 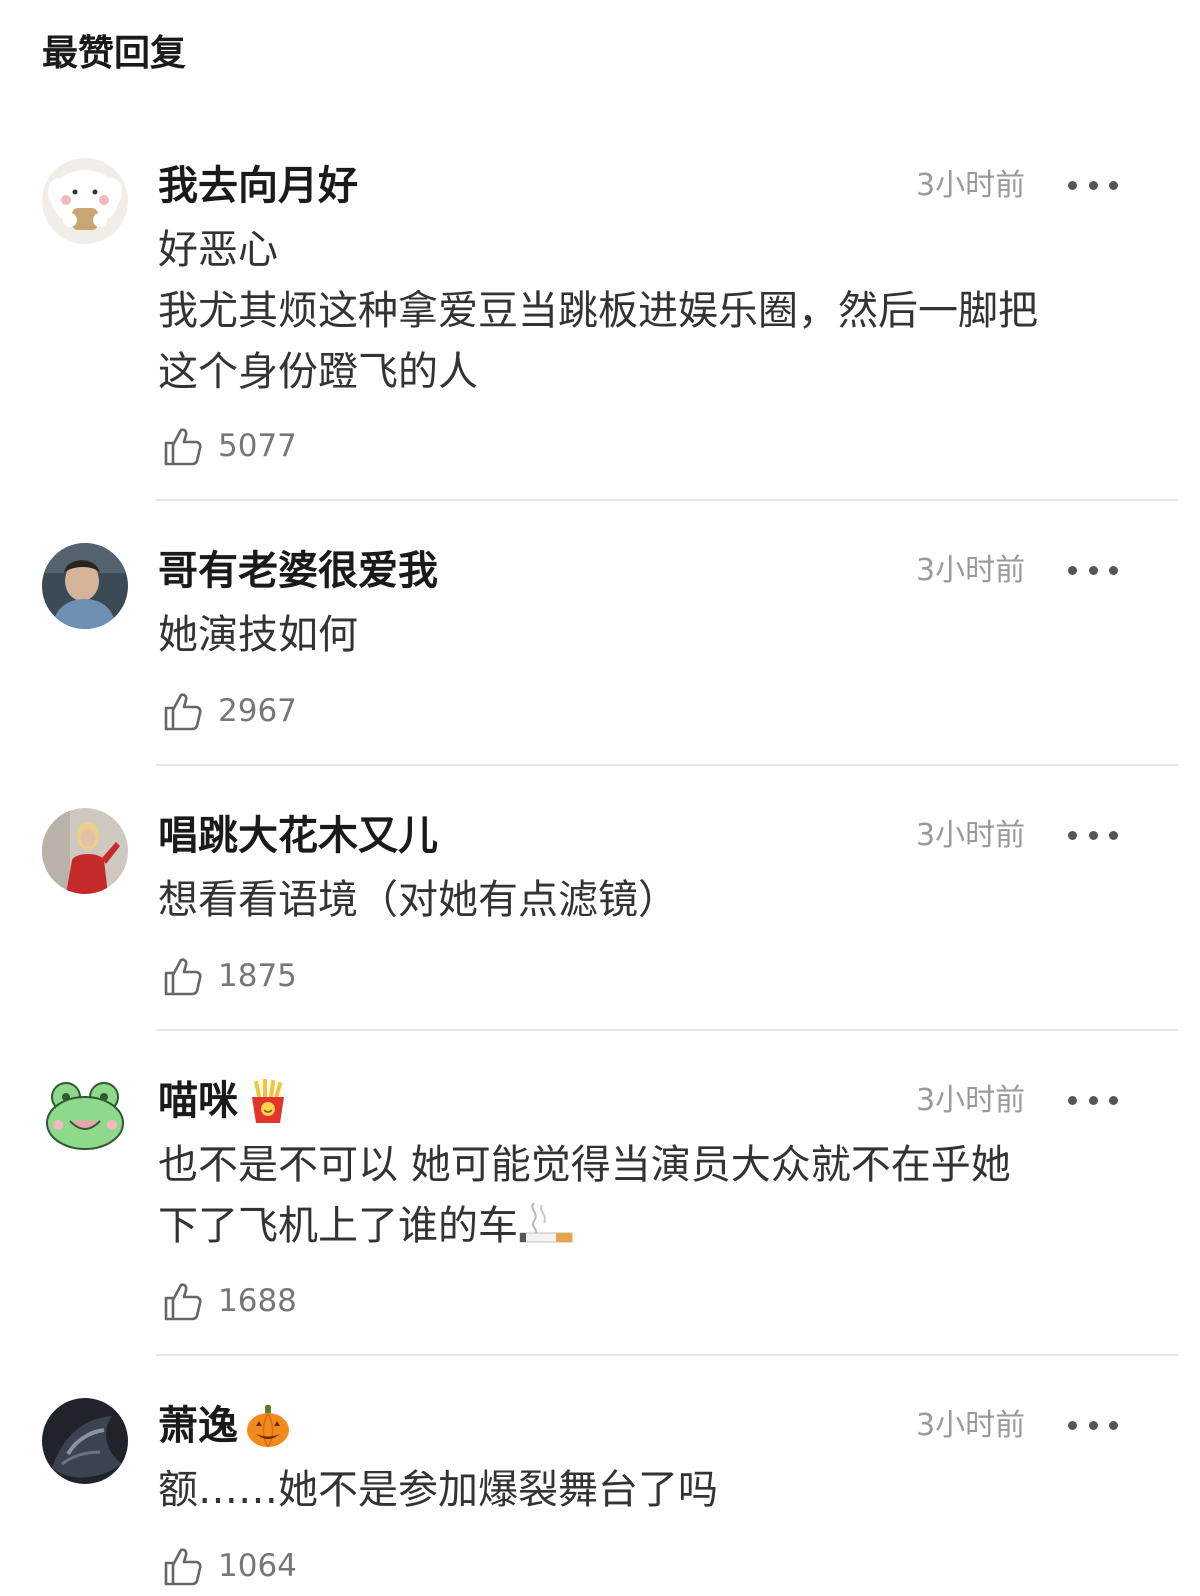 What do you see at coordinates (257, 976) in the screenshot?
I see `like-count: 1875` at bounding box center [257, 976].